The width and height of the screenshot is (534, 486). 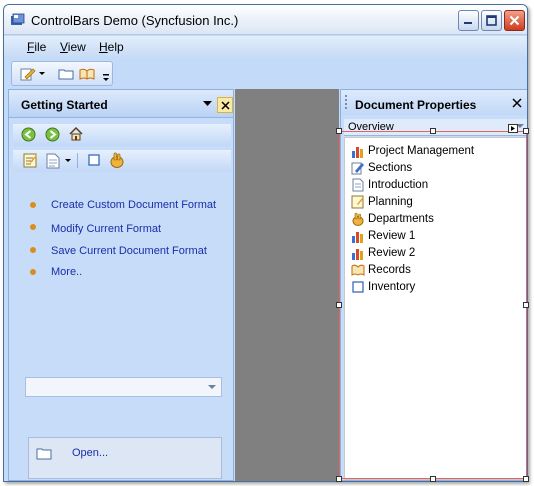 What do you see at coordinates (52, 134) in the screenshot?
I see `forward-icon` at bounding box center [52, 134].